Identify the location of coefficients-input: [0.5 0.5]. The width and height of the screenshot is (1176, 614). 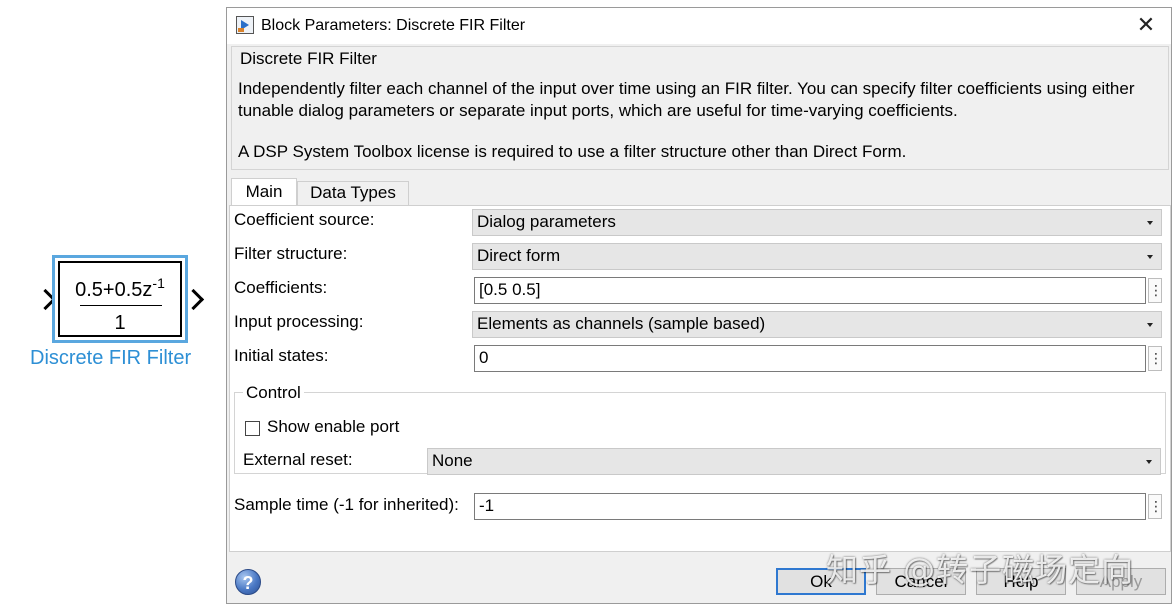
(810, 290).